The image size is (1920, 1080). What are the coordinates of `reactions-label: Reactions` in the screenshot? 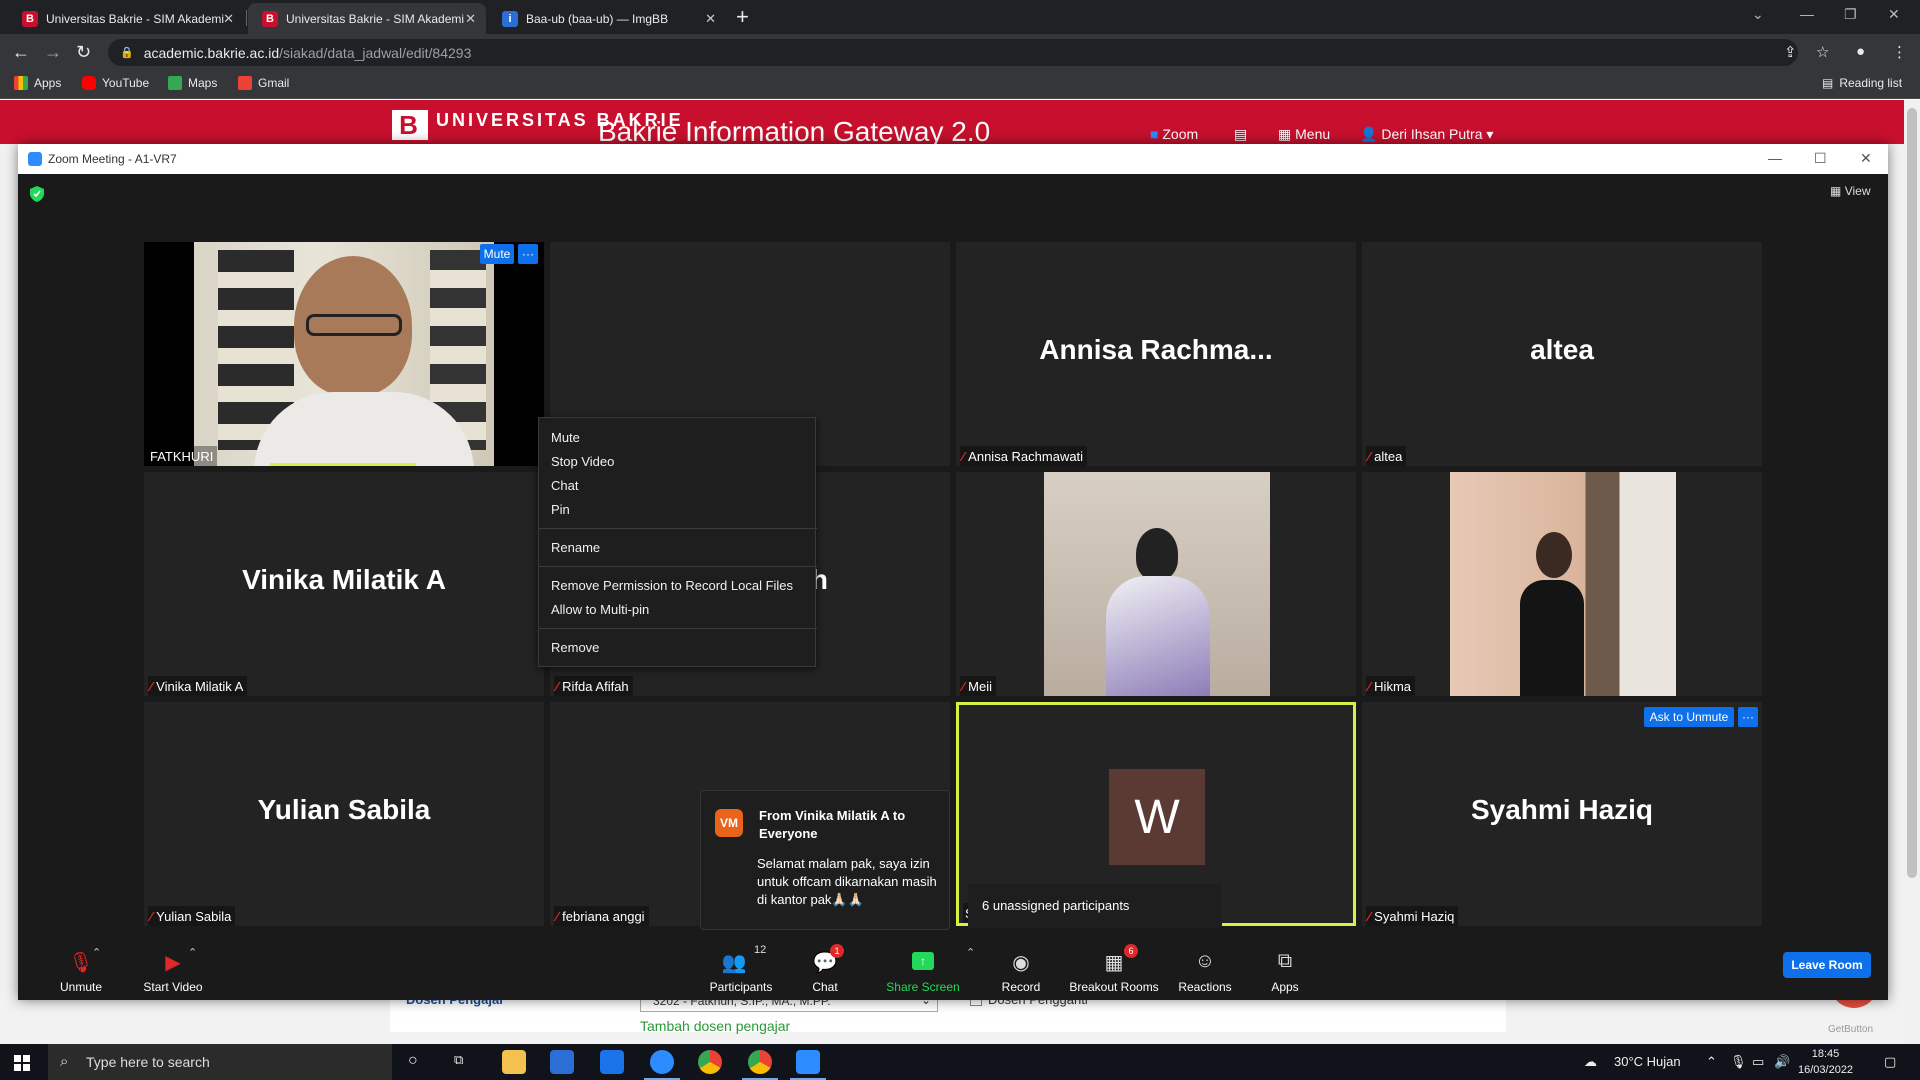 It's located at (1205, 987).